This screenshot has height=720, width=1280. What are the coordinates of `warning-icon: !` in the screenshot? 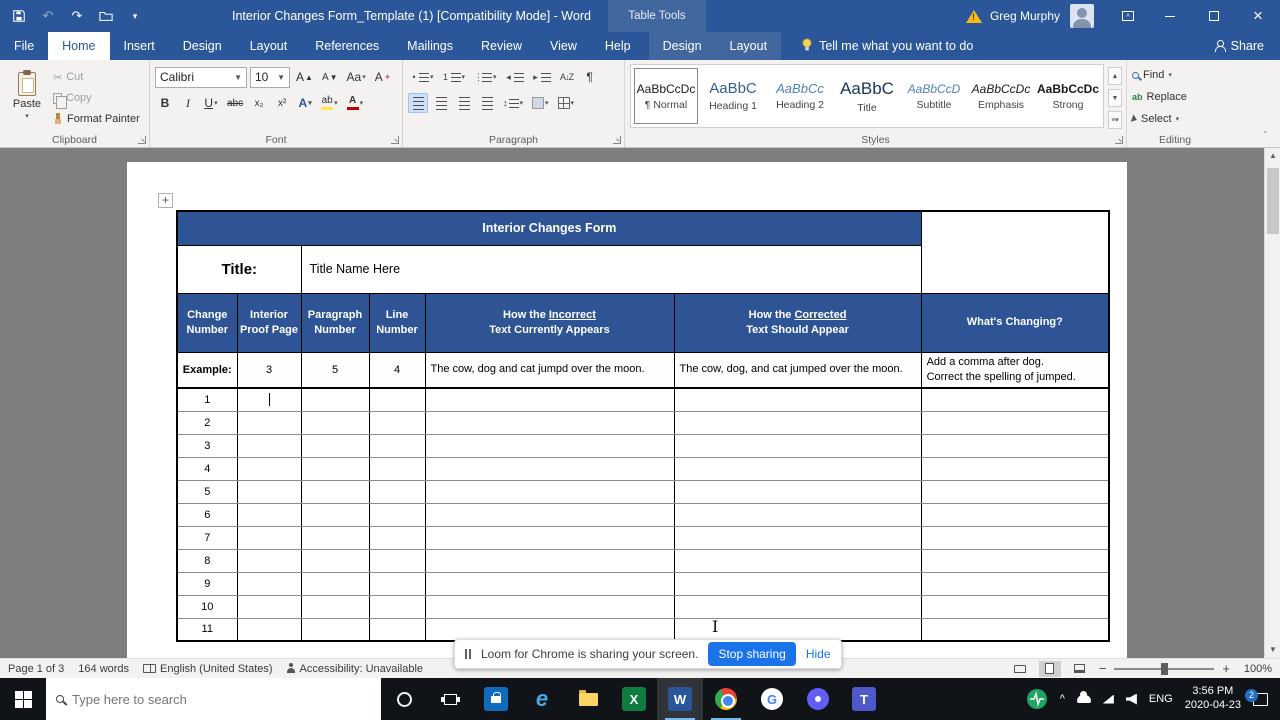 It's located at (973, 16).